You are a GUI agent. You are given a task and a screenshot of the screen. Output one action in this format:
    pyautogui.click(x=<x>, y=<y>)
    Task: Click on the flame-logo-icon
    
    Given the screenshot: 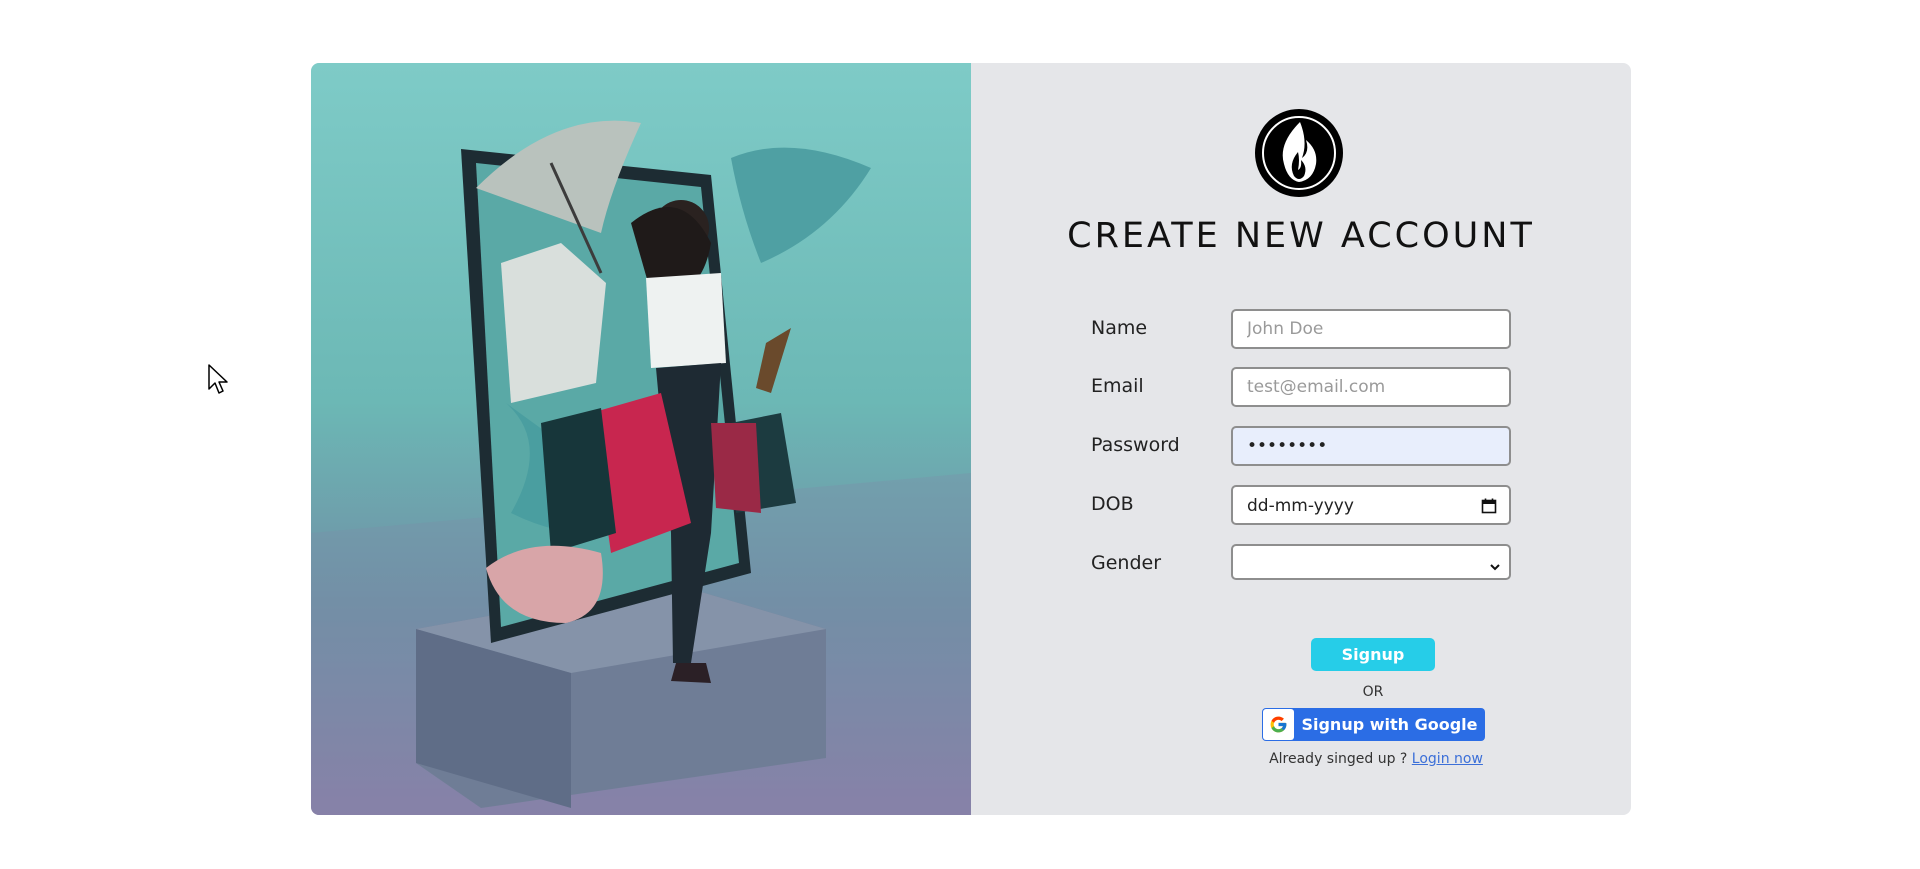 What is the action you would take?
    pyautogui.click(x=1299, y=153)
    